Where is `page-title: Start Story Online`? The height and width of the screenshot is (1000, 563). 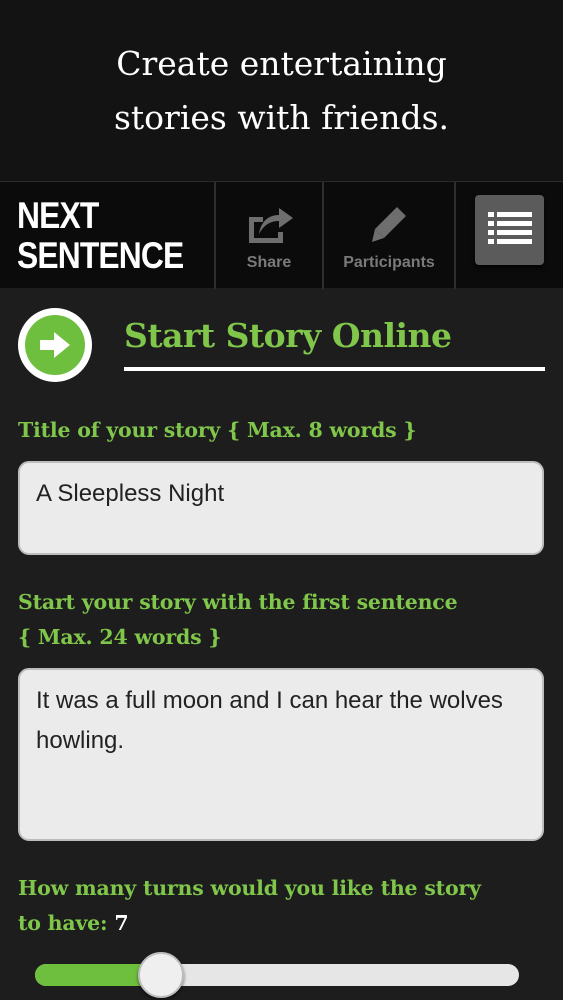 page-title: Start Story Online is located at coordinates (288, 335).